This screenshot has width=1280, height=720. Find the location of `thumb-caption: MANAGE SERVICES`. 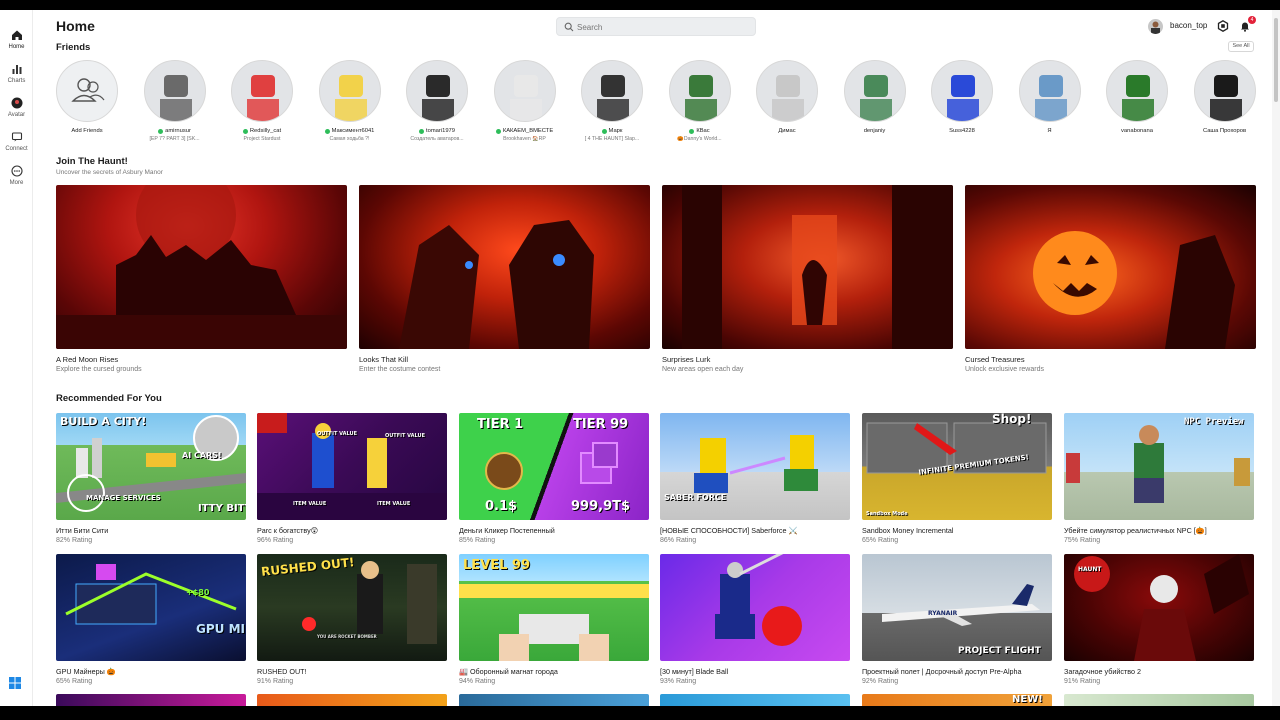

thumb-caption: MANAGE SERVICES is located at coordinates (123, 498).